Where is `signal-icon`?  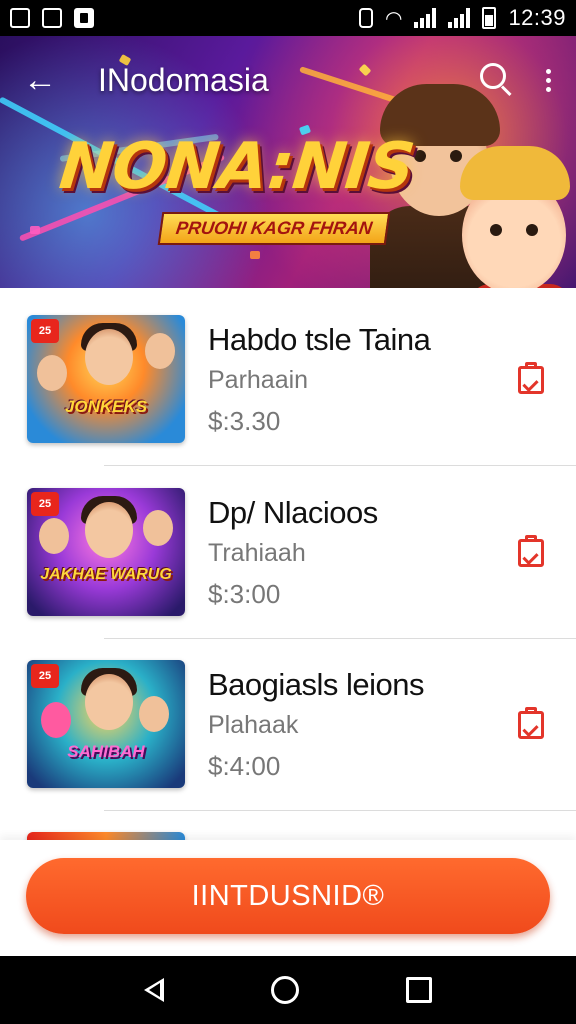 signal-icon is located at coordinates (425, 18).